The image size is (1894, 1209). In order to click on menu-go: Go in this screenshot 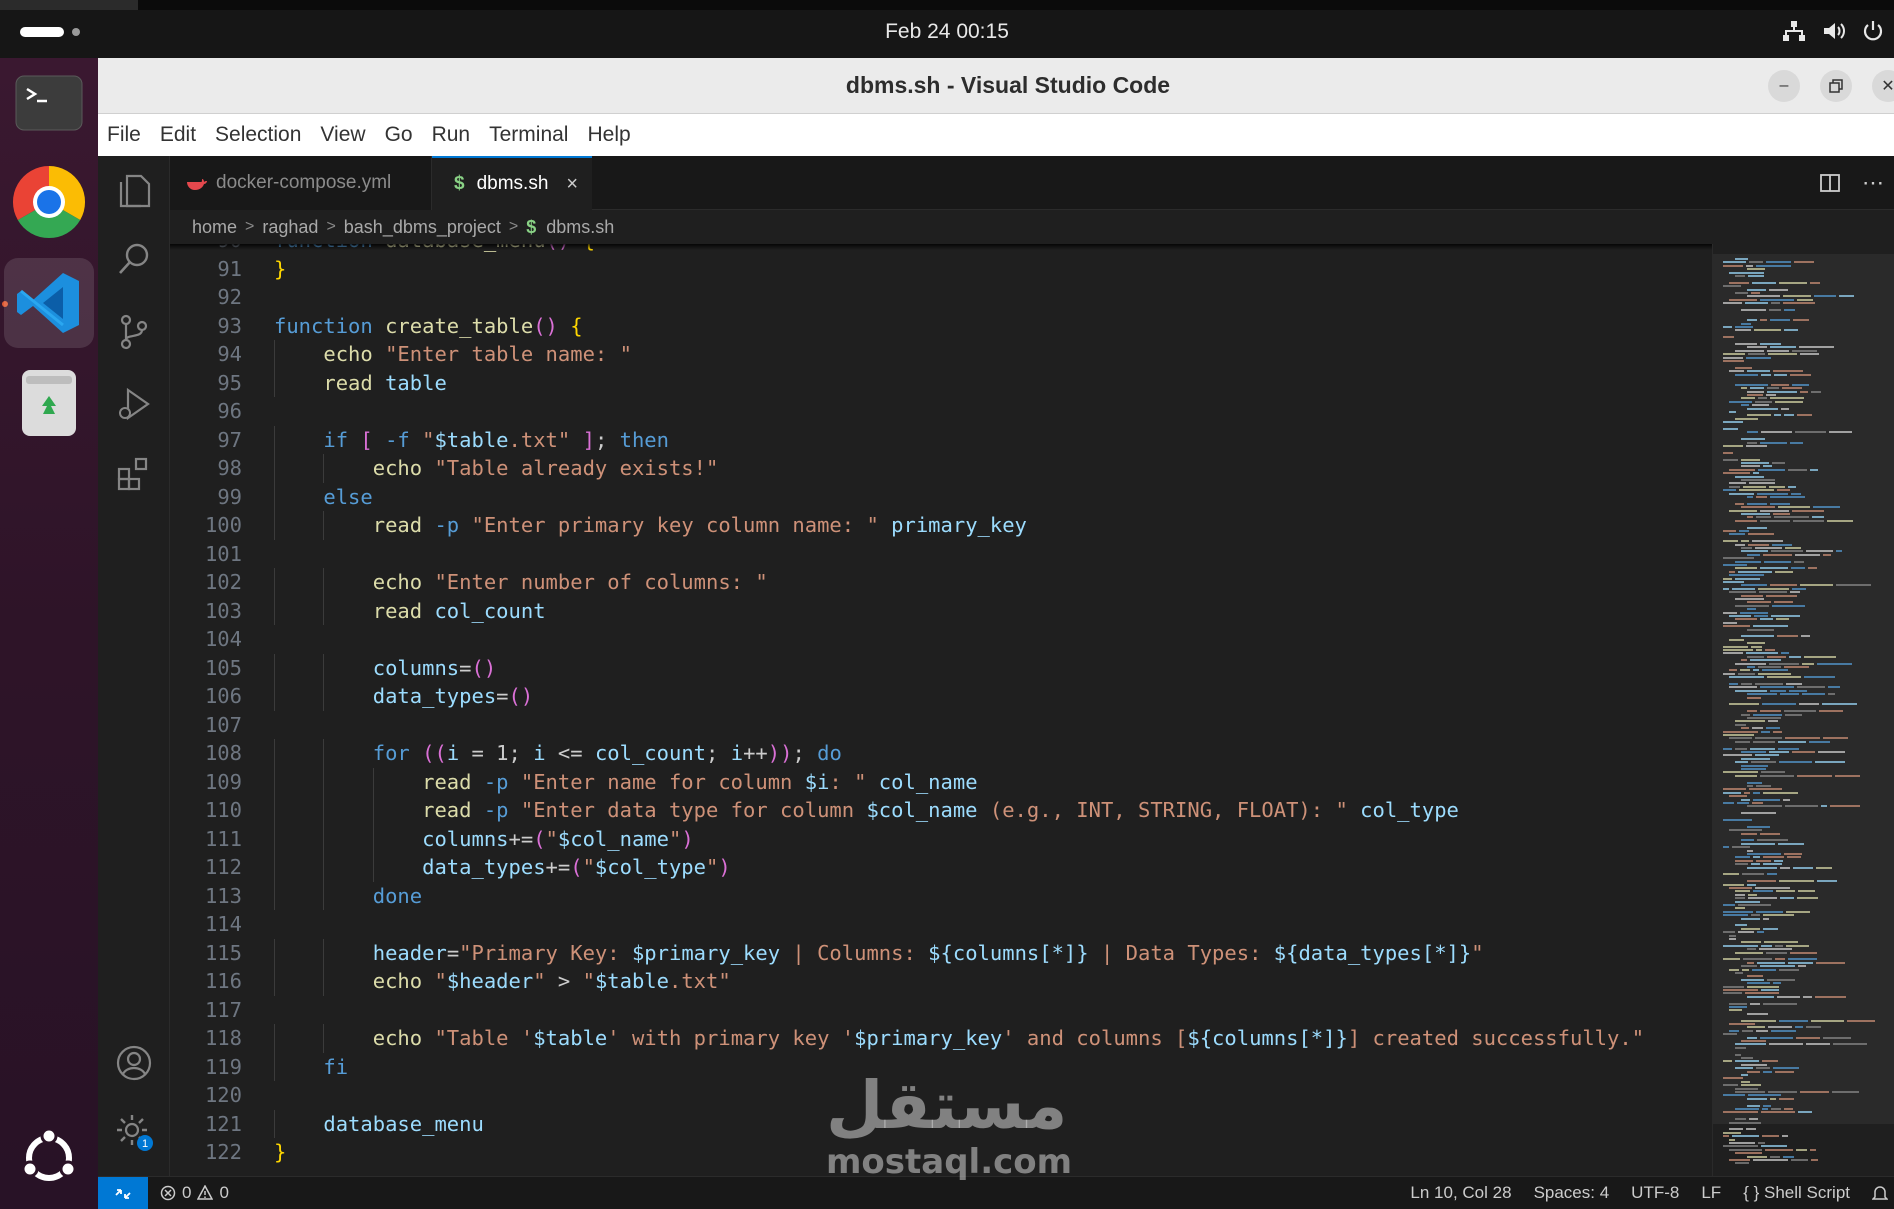, I will do `click(399, 135)`.